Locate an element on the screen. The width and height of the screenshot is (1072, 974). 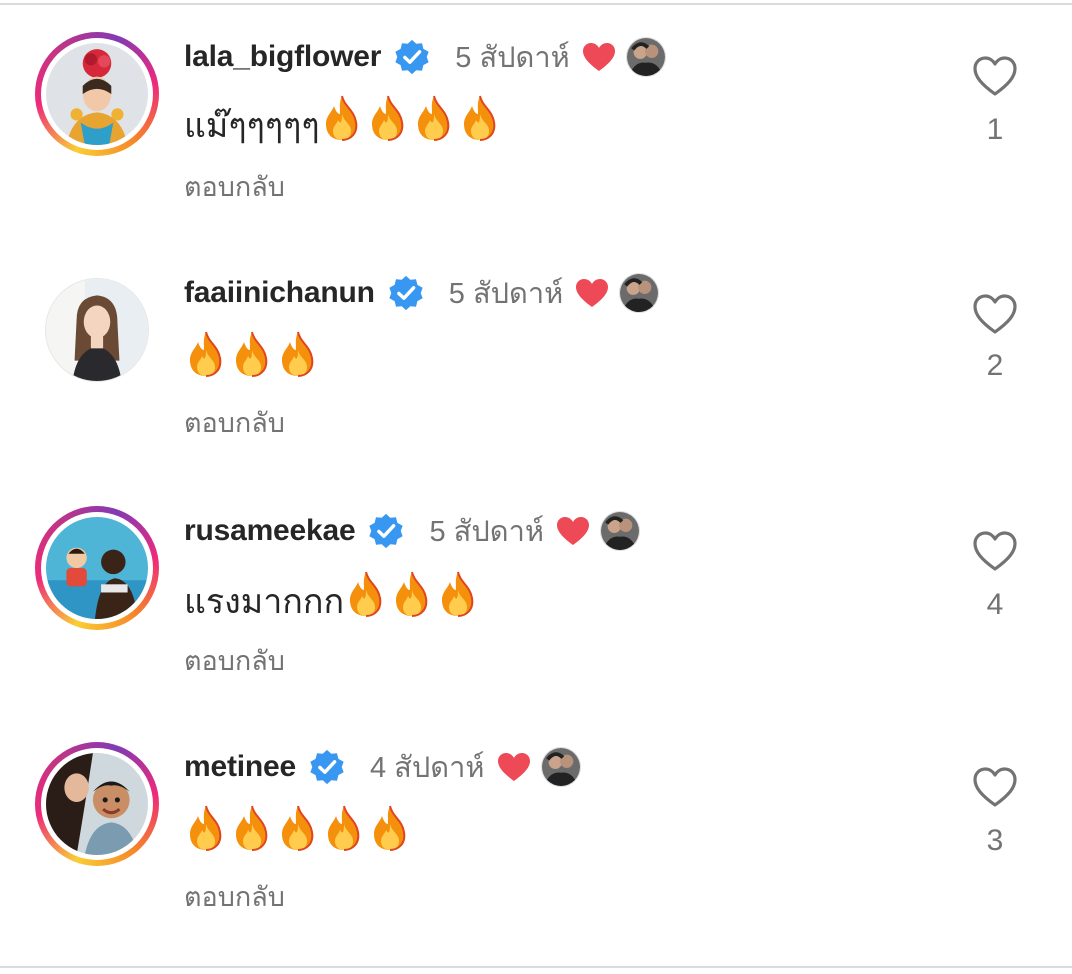
comment-text: แม๊ๆๆๆๆๆ is located at coordinates (344, 125).